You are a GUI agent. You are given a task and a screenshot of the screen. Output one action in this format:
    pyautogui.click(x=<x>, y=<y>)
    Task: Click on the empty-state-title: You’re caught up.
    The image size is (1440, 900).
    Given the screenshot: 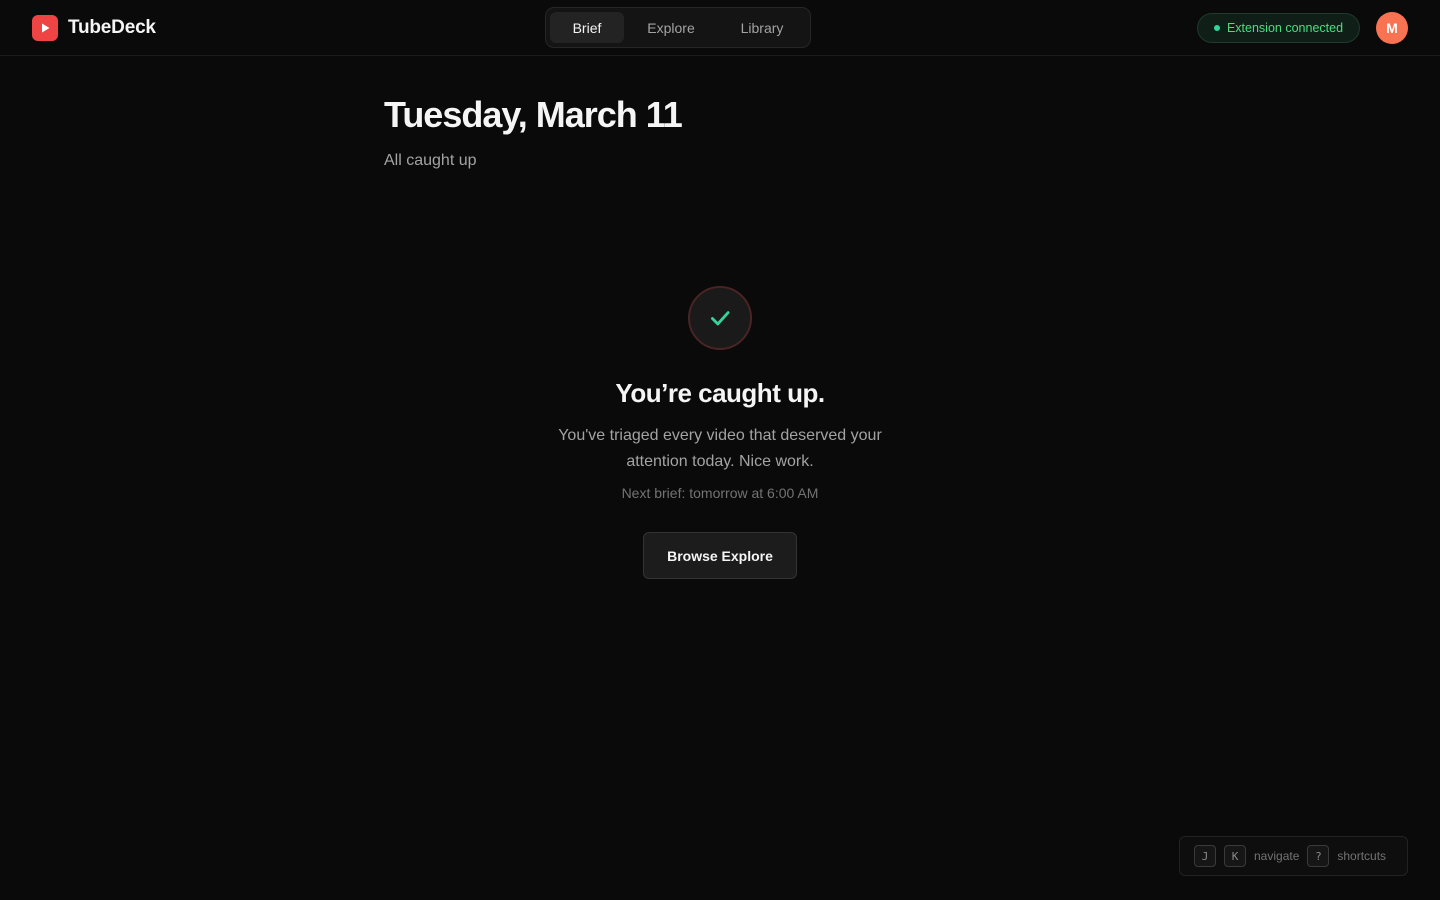 What is the action you would take?
    pyautogui.click(x=720, y=393)
    